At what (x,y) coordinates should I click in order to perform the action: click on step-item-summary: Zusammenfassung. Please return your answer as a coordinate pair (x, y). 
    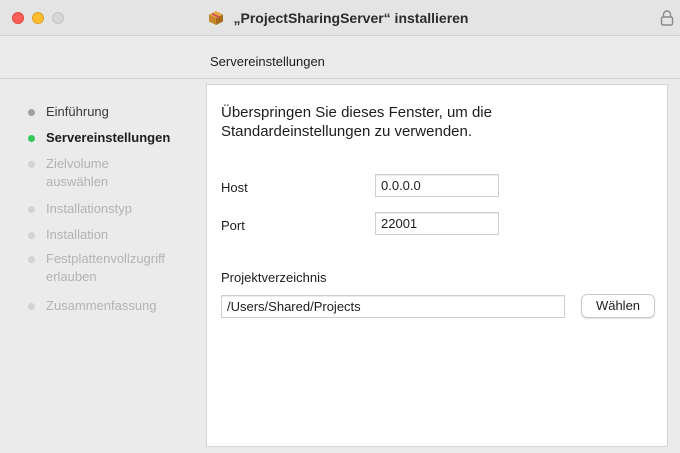
    Looking at the image, I should click on (112, 306).